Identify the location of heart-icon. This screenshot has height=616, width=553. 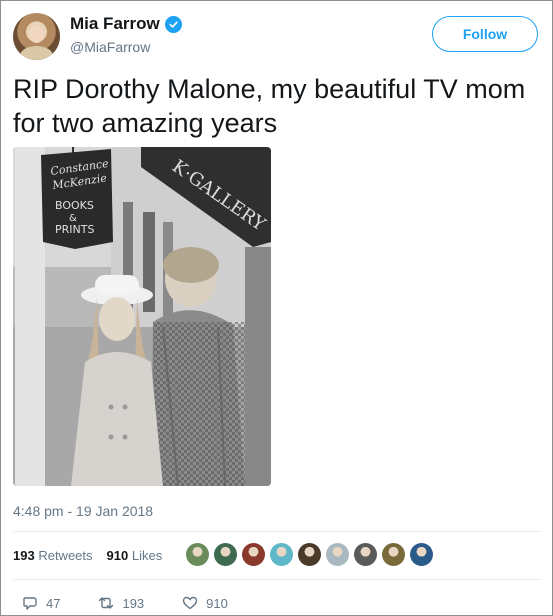
(190, 603).